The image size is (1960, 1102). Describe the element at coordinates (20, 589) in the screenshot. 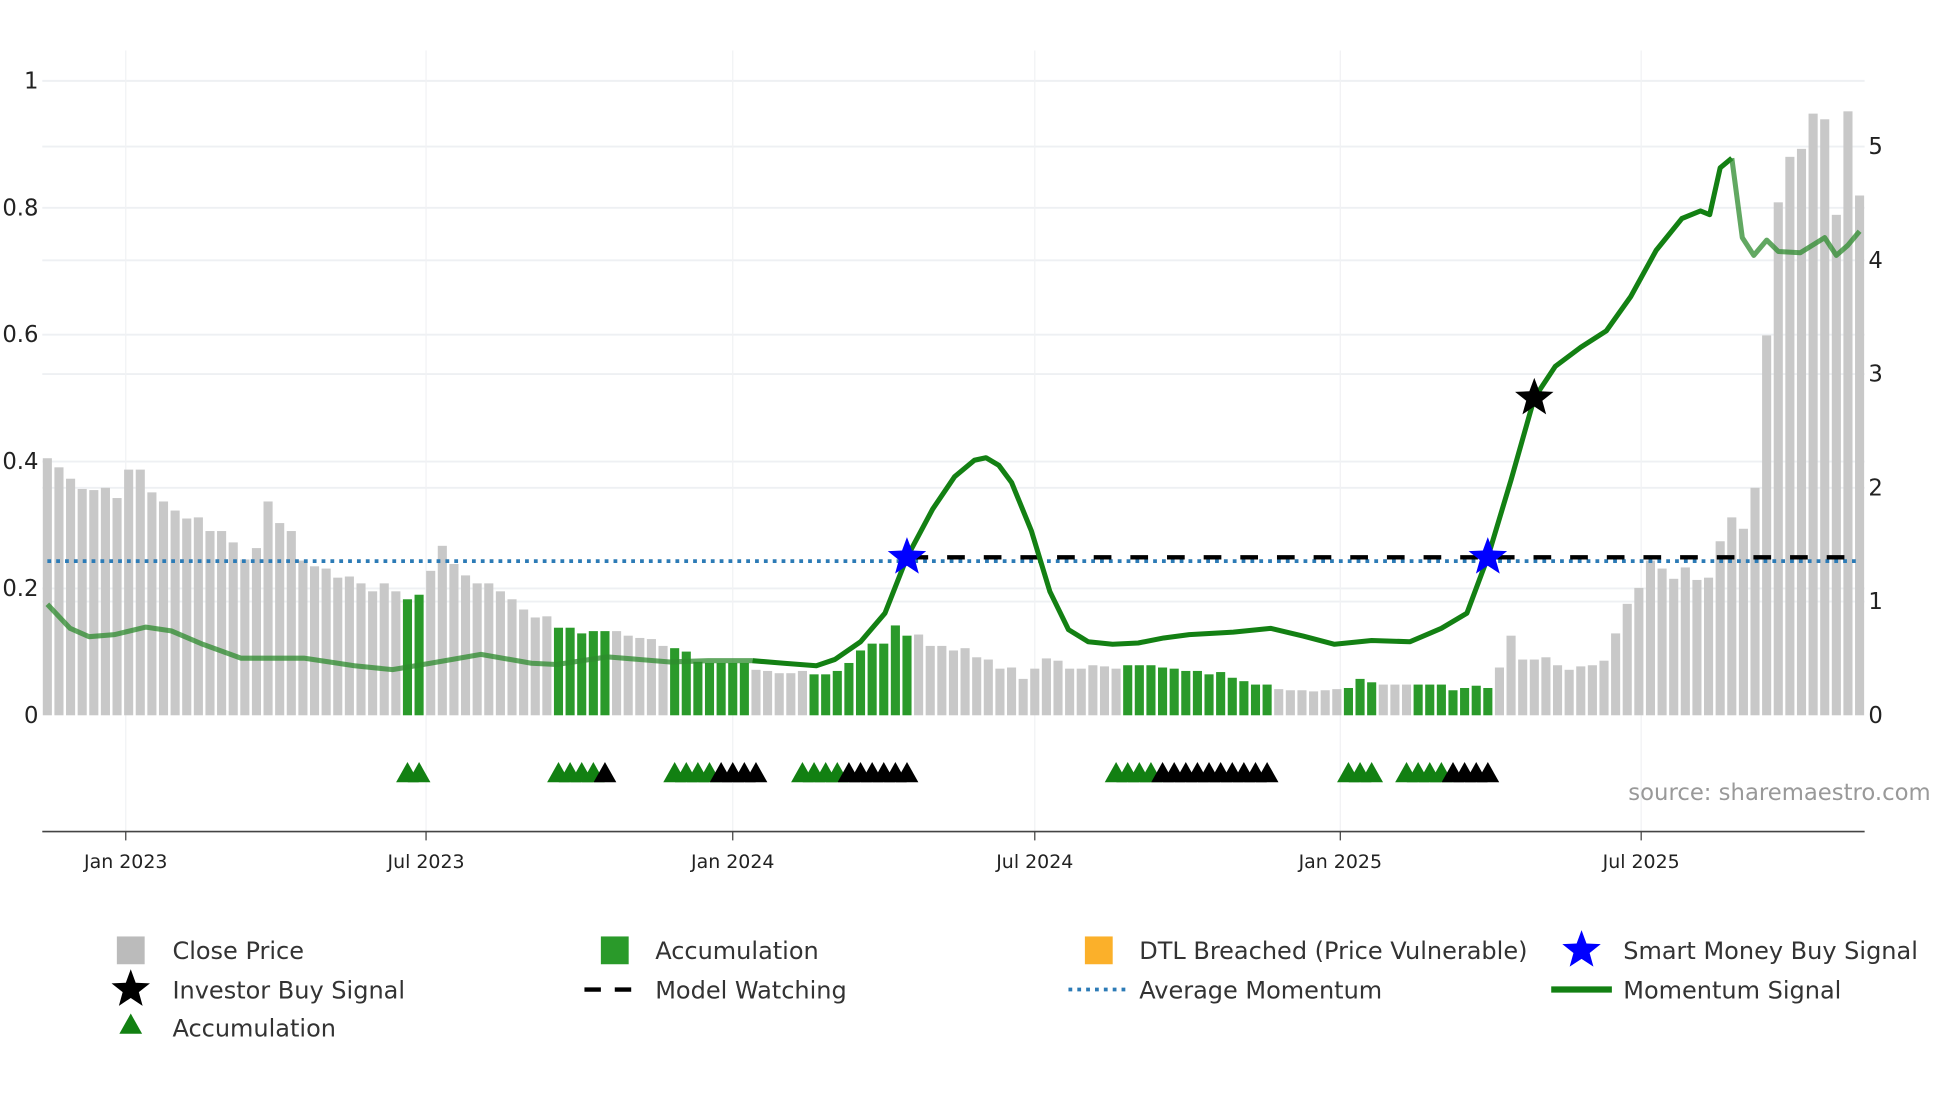

I see `left-axis-tick-label: 0.2` at that location.